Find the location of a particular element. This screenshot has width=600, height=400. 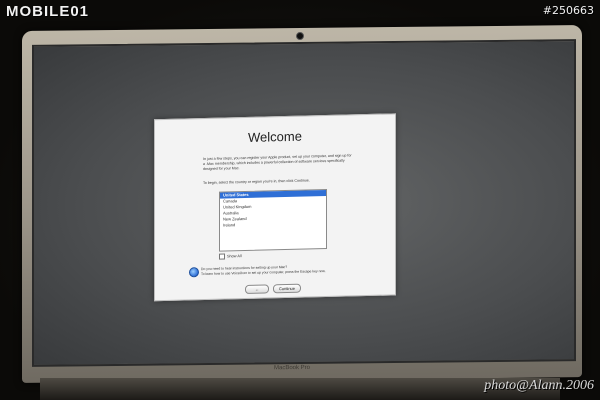

photo-id: #250663 is located at coordinates (568, 10).